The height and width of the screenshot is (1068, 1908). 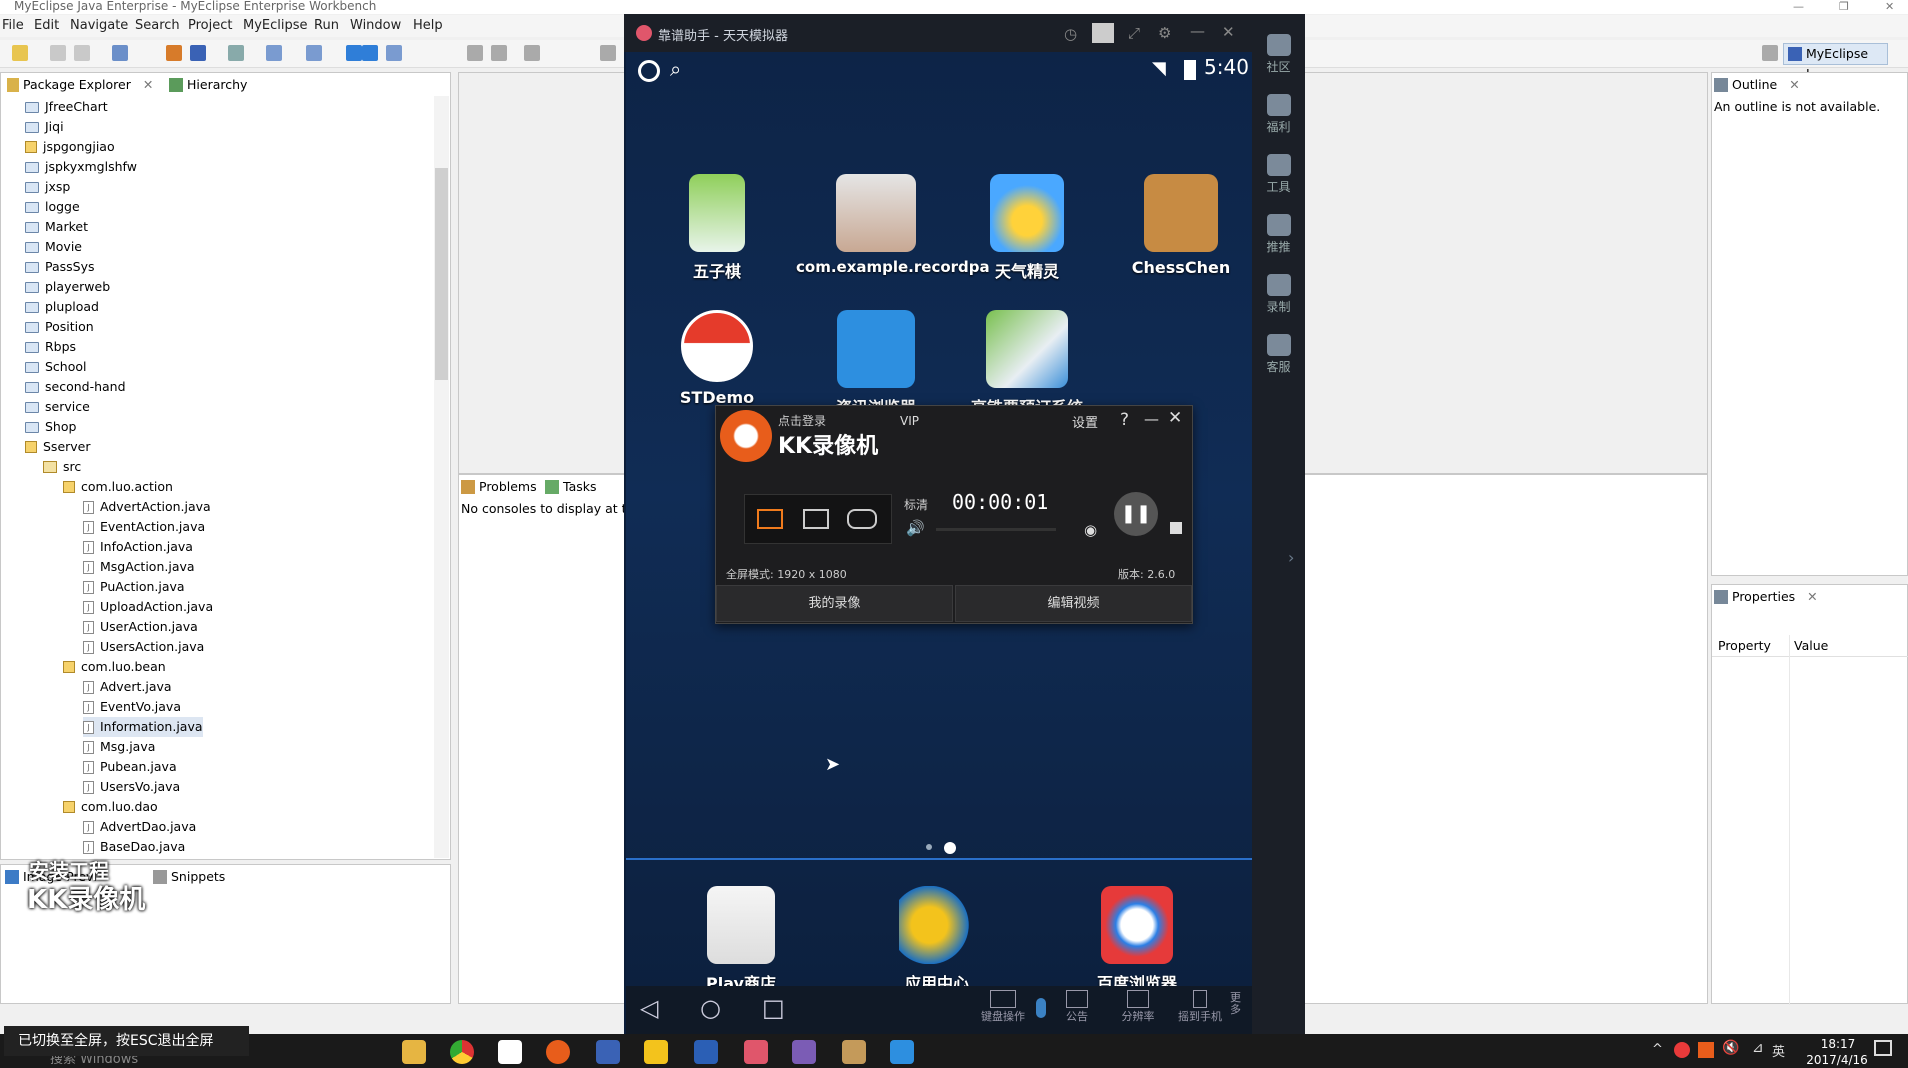 I want to click on my-recordings-button: 我的录像, so click(x=834, y=603).